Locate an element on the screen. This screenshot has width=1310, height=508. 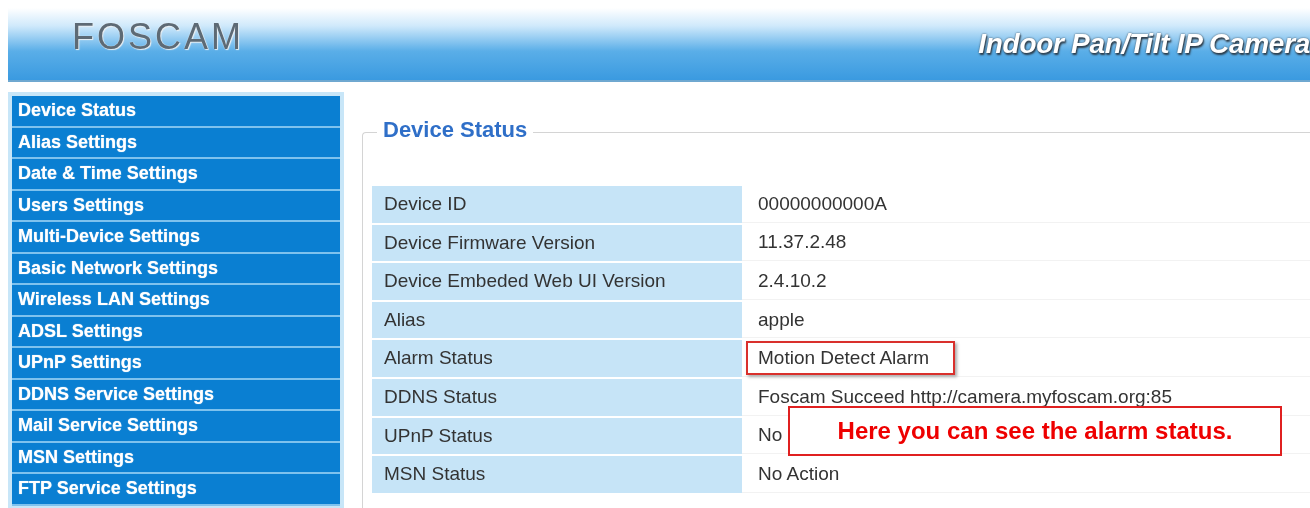
sidebar-item: Date & Time Settings is located at coordinates (176, 175).